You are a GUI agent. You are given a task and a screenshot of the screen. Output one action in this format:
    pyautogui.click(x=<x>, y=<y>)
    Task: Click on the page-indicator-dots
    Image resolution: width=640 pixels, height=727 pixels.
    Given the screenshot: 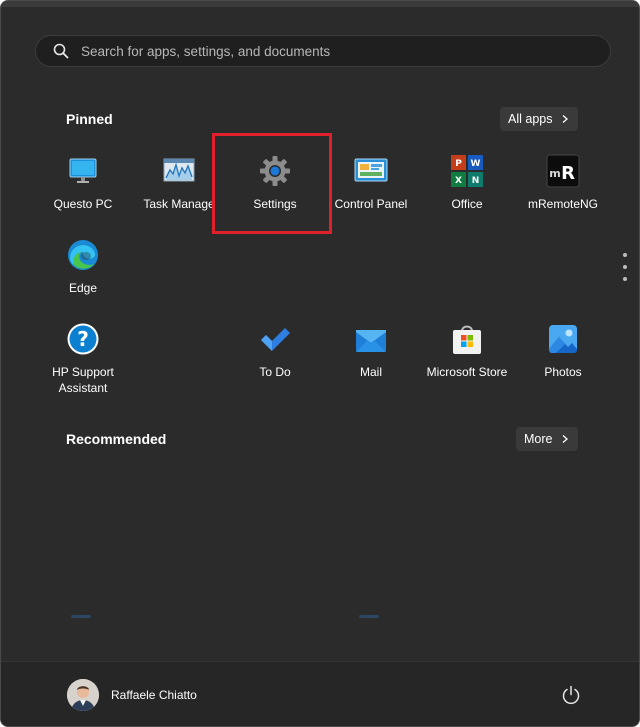 What is the action you would take?
    pyautogui.click(x=626, y=273)
    